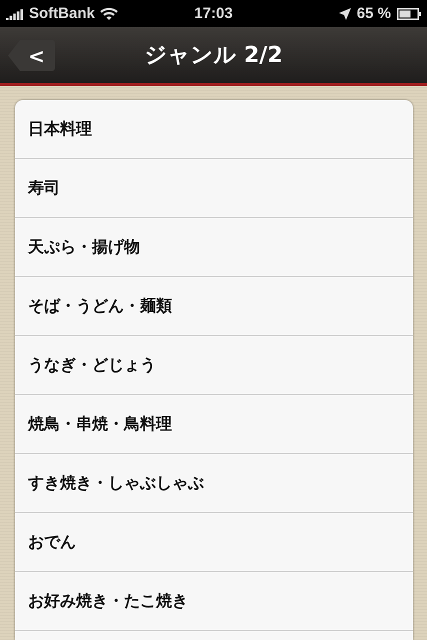  I want to click on genre-row: 天ぷら・揚げ物, so click(214, 247).